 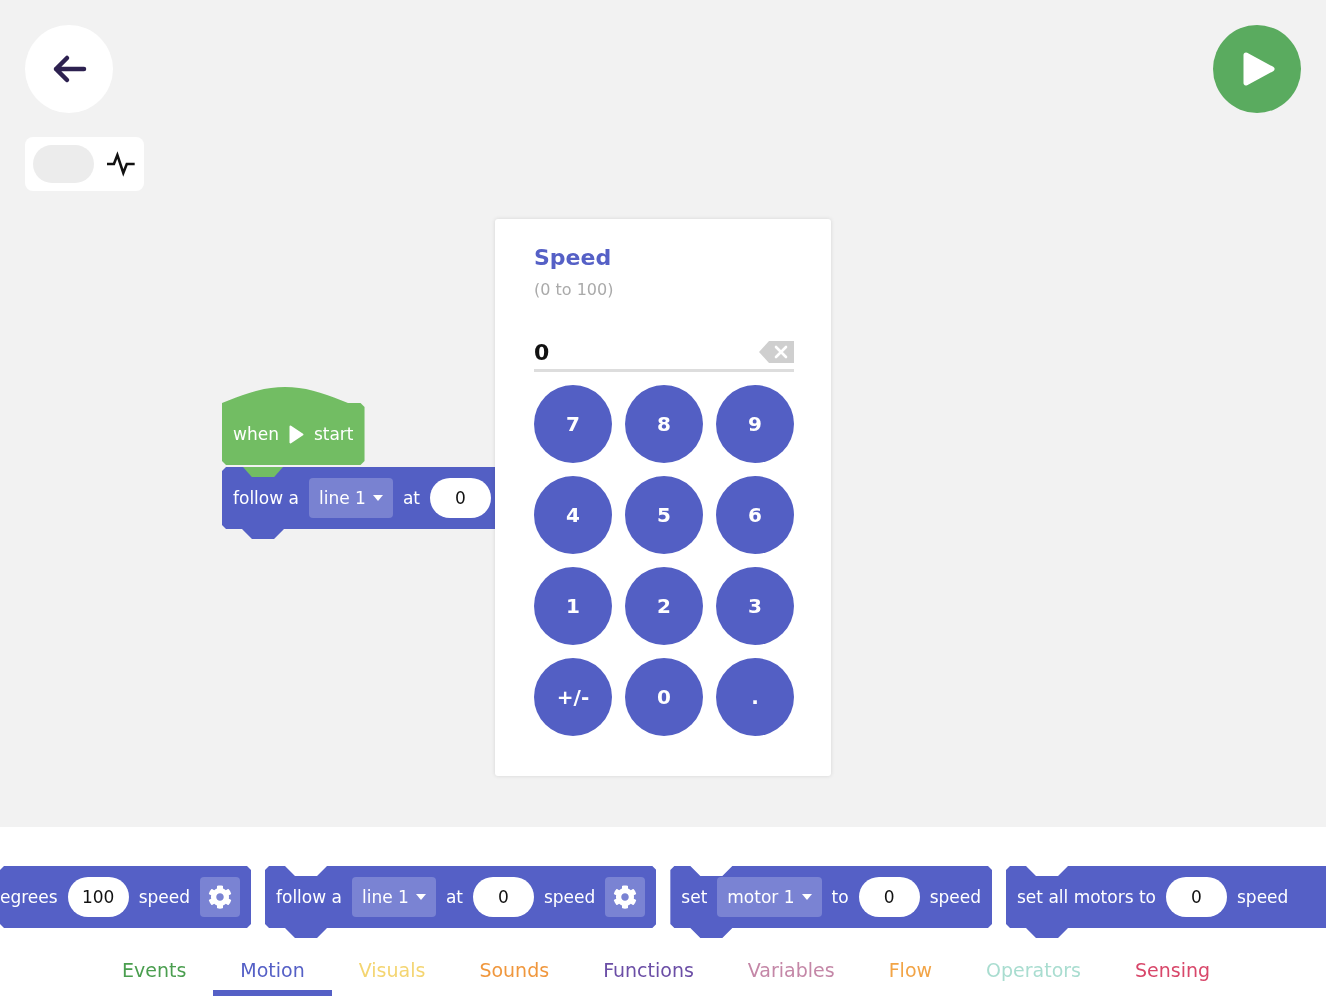 What do you see at coordinates (573, 515) in the screenshot?
I see `keypad-key: 4` at bounding box center [573, 515].